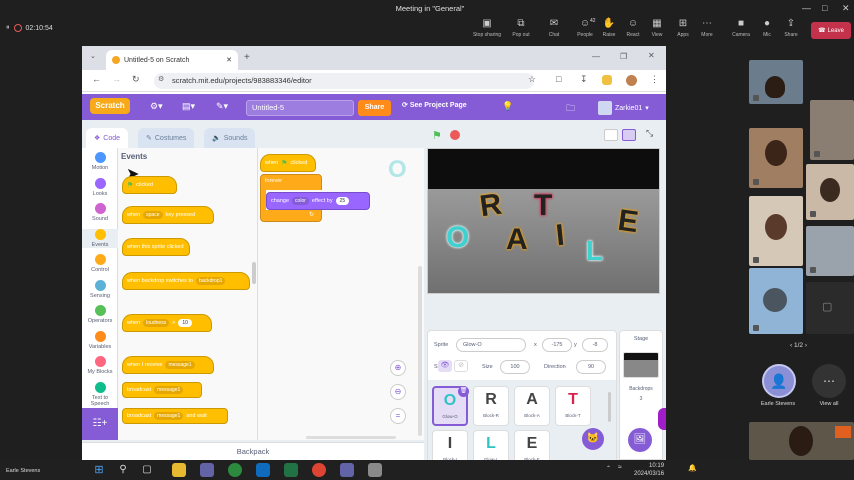 Image resolution: width=854 pixels, height=480 pixels. I want to click on effect-dropdown: color, so click(300, 201).